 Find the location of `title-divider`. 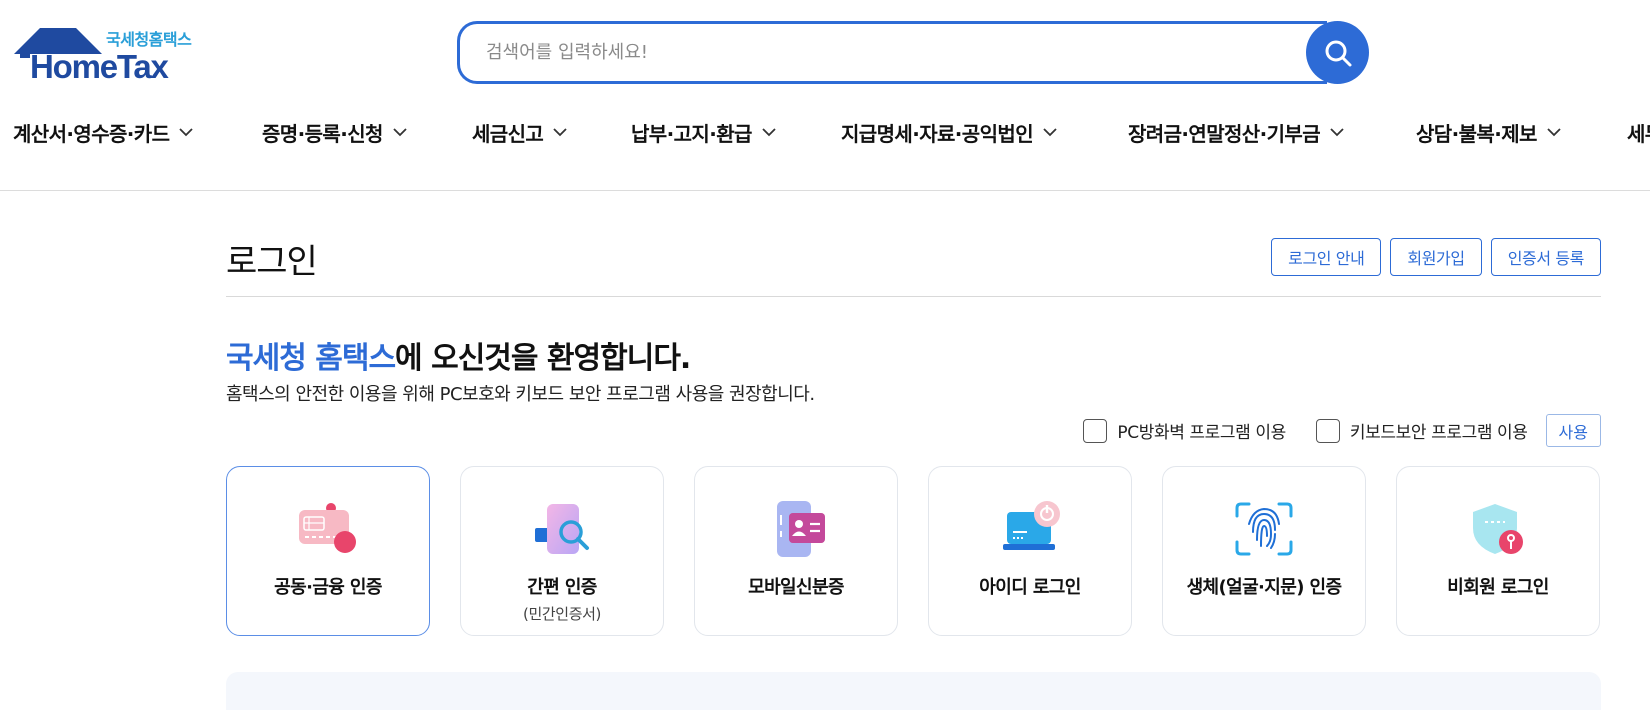

title-divider is located at coordinates (913, 296).